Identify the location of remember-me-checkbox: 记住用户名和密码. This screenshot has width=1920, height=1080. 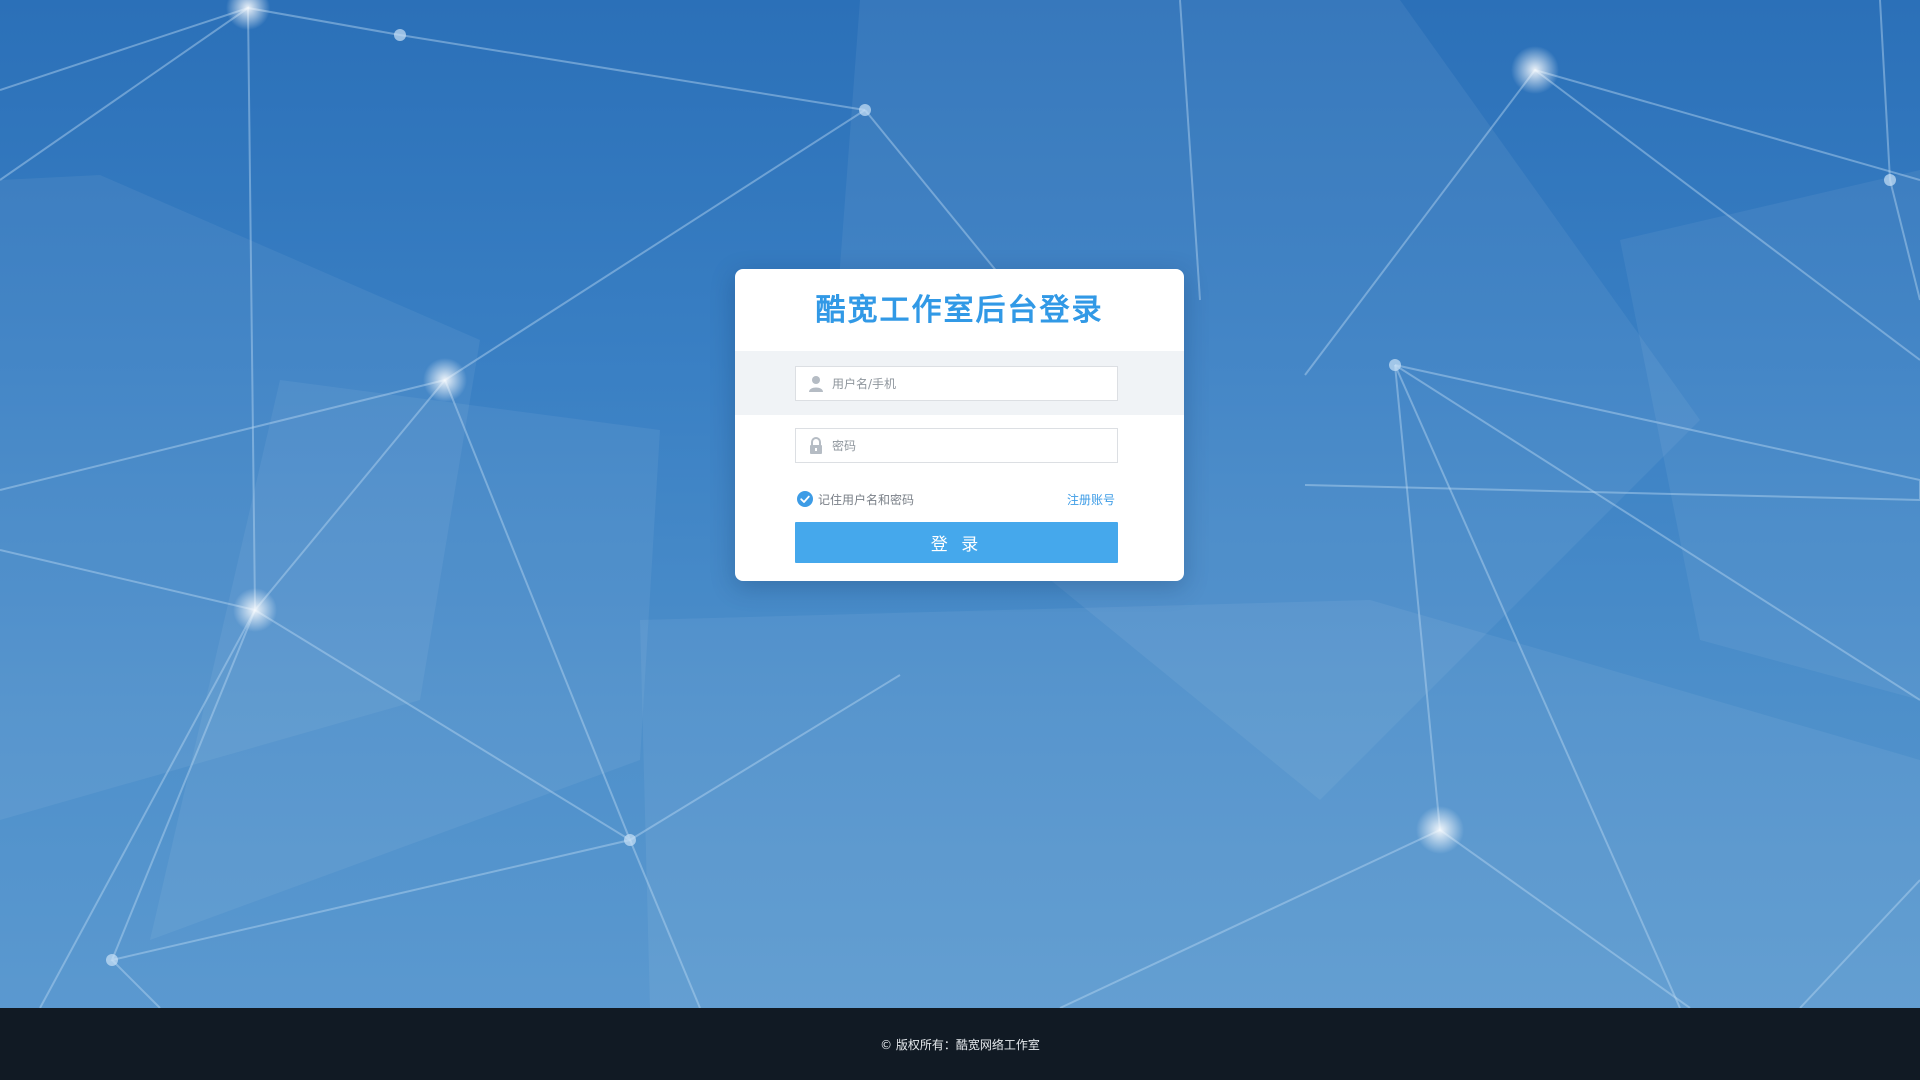
(855, 499).